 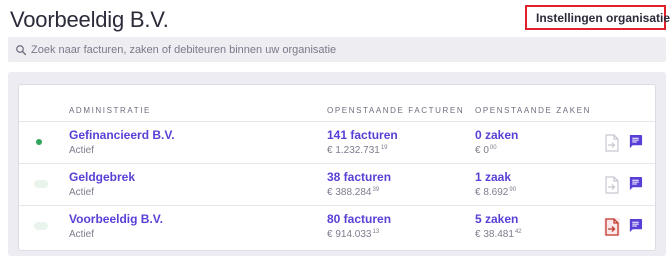 I want to click on settings-organization-label: Instellingen organisatie, so click(x=603, y=17).